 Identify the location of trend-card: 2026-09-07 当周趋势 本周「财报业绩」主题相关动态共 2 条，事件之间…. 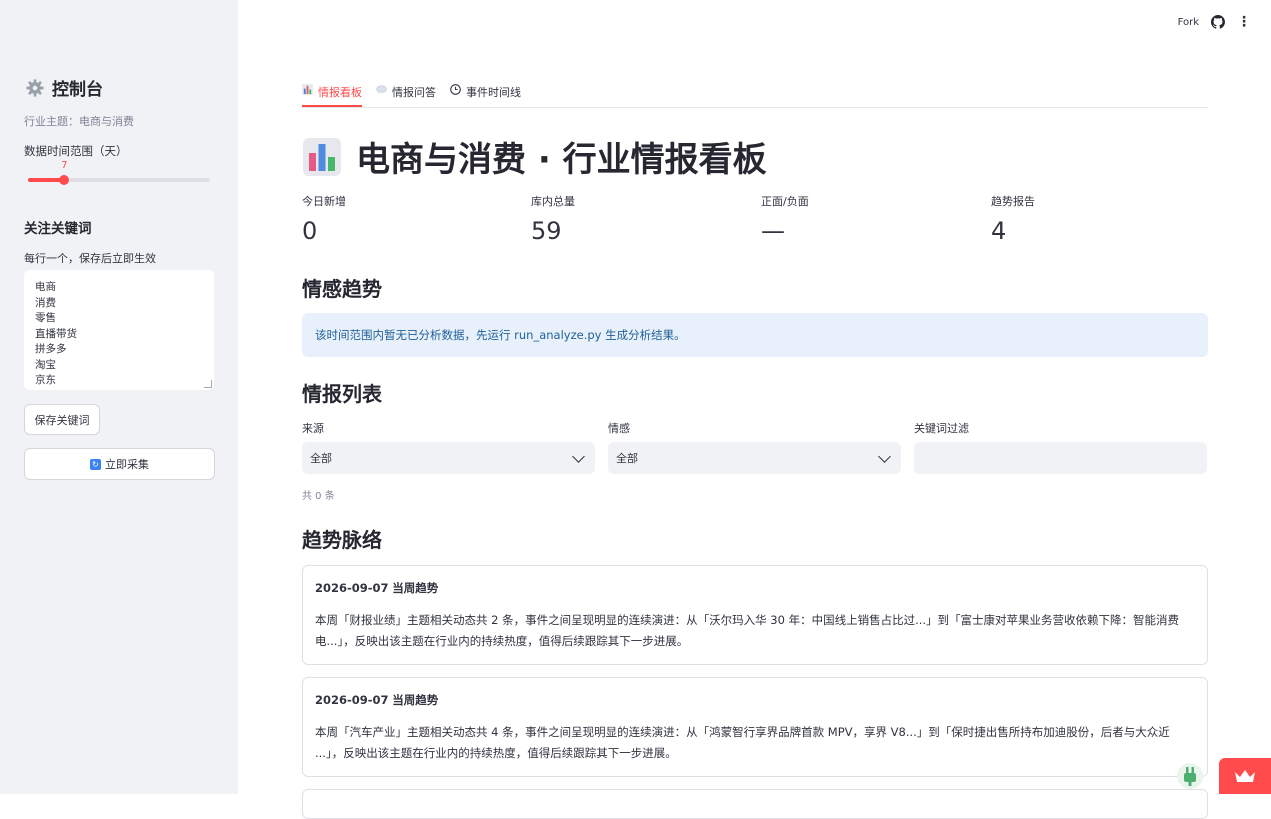
(755, 615).